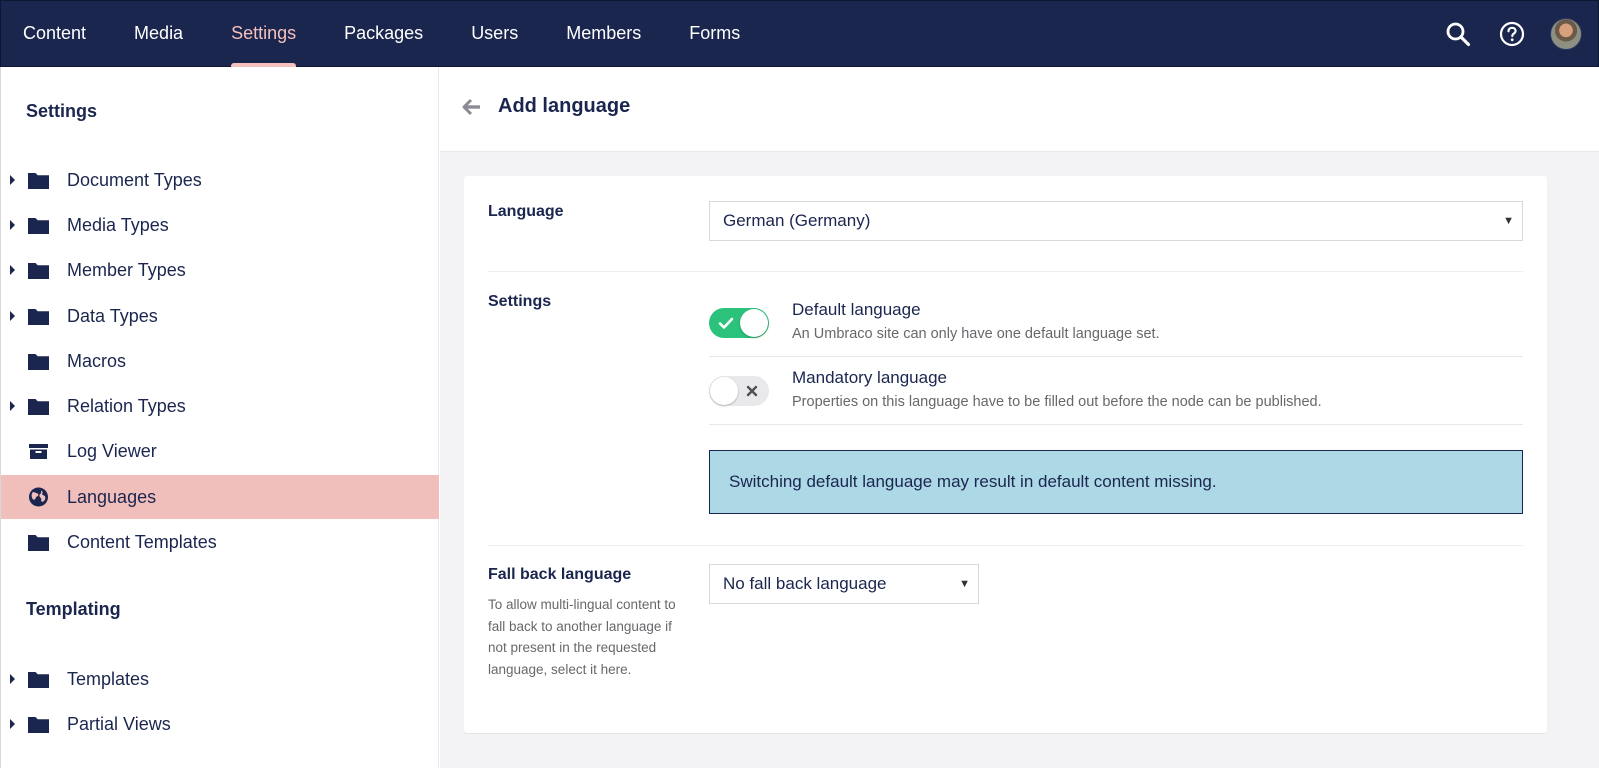 This screenshot has height=768, width=1599. I want to click on tree-item-label: Macros, so click(97, 361).